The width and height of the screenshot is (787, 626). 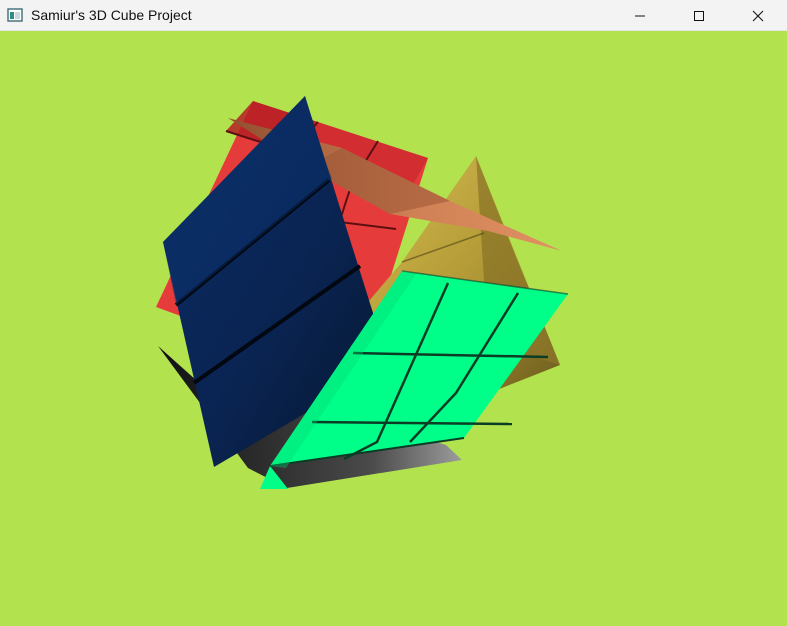 I want to click on minimize-icon, so click(x=639, y=15).